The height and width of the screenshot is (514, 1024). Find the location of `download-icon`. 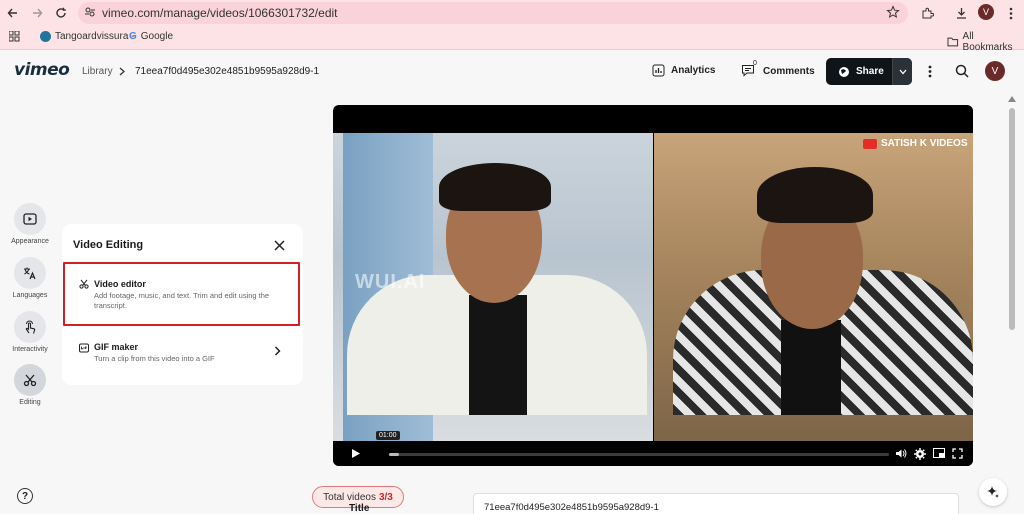

download-icon is located at coordinates (961, 13).